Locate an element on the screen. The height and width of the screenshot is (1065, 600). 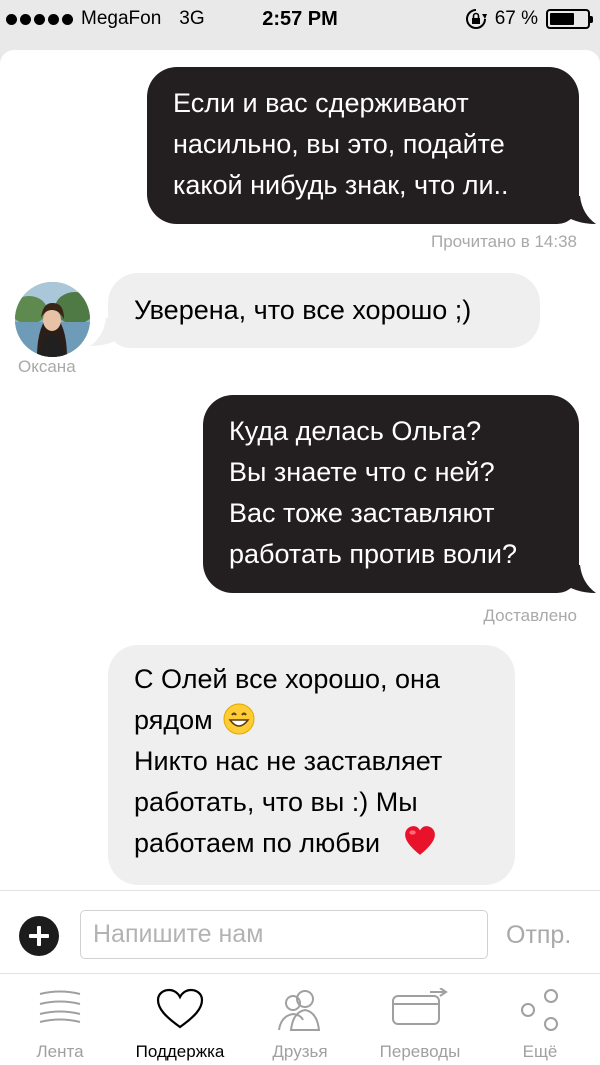
message-line: работать, что вы :) Мы is located at coordinates (276, 802).